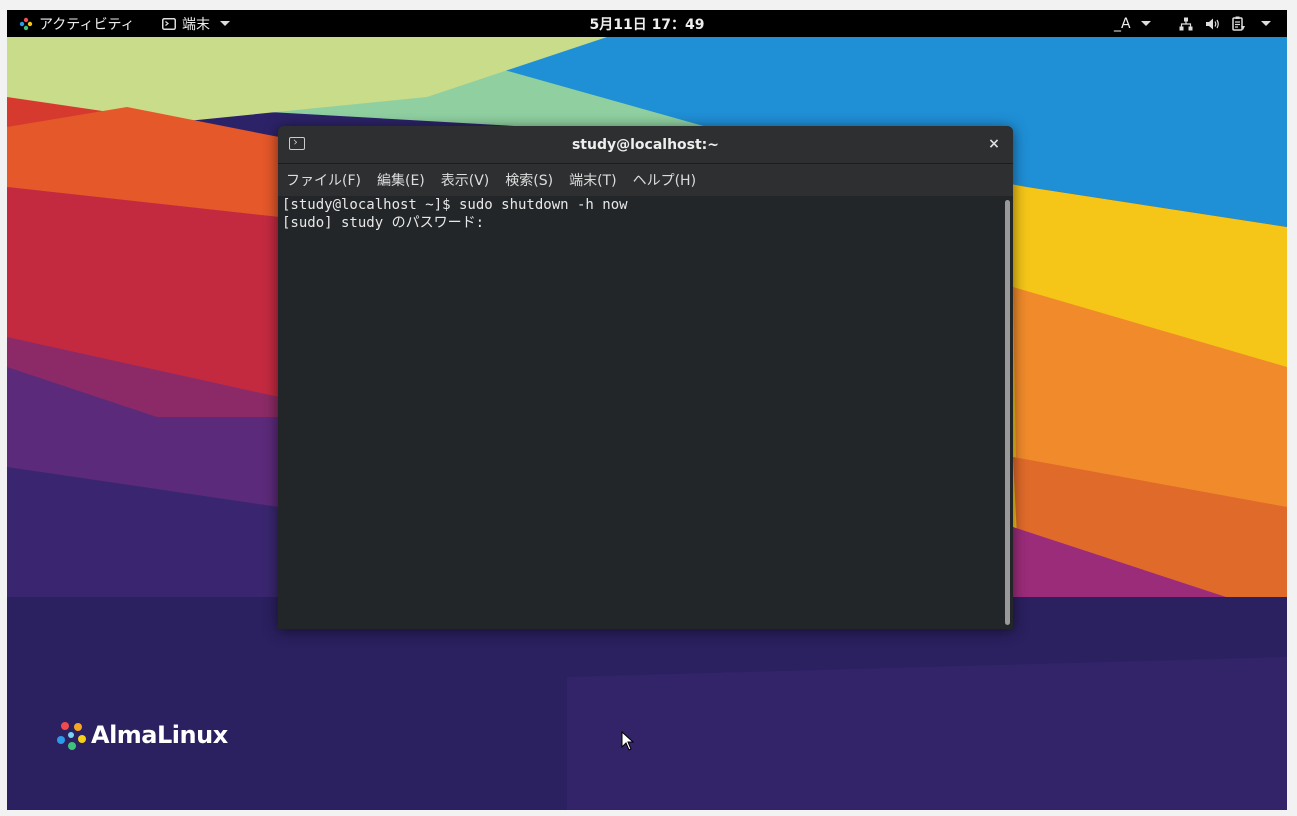  I want to click on close-icon: ×, so click(994, 144).